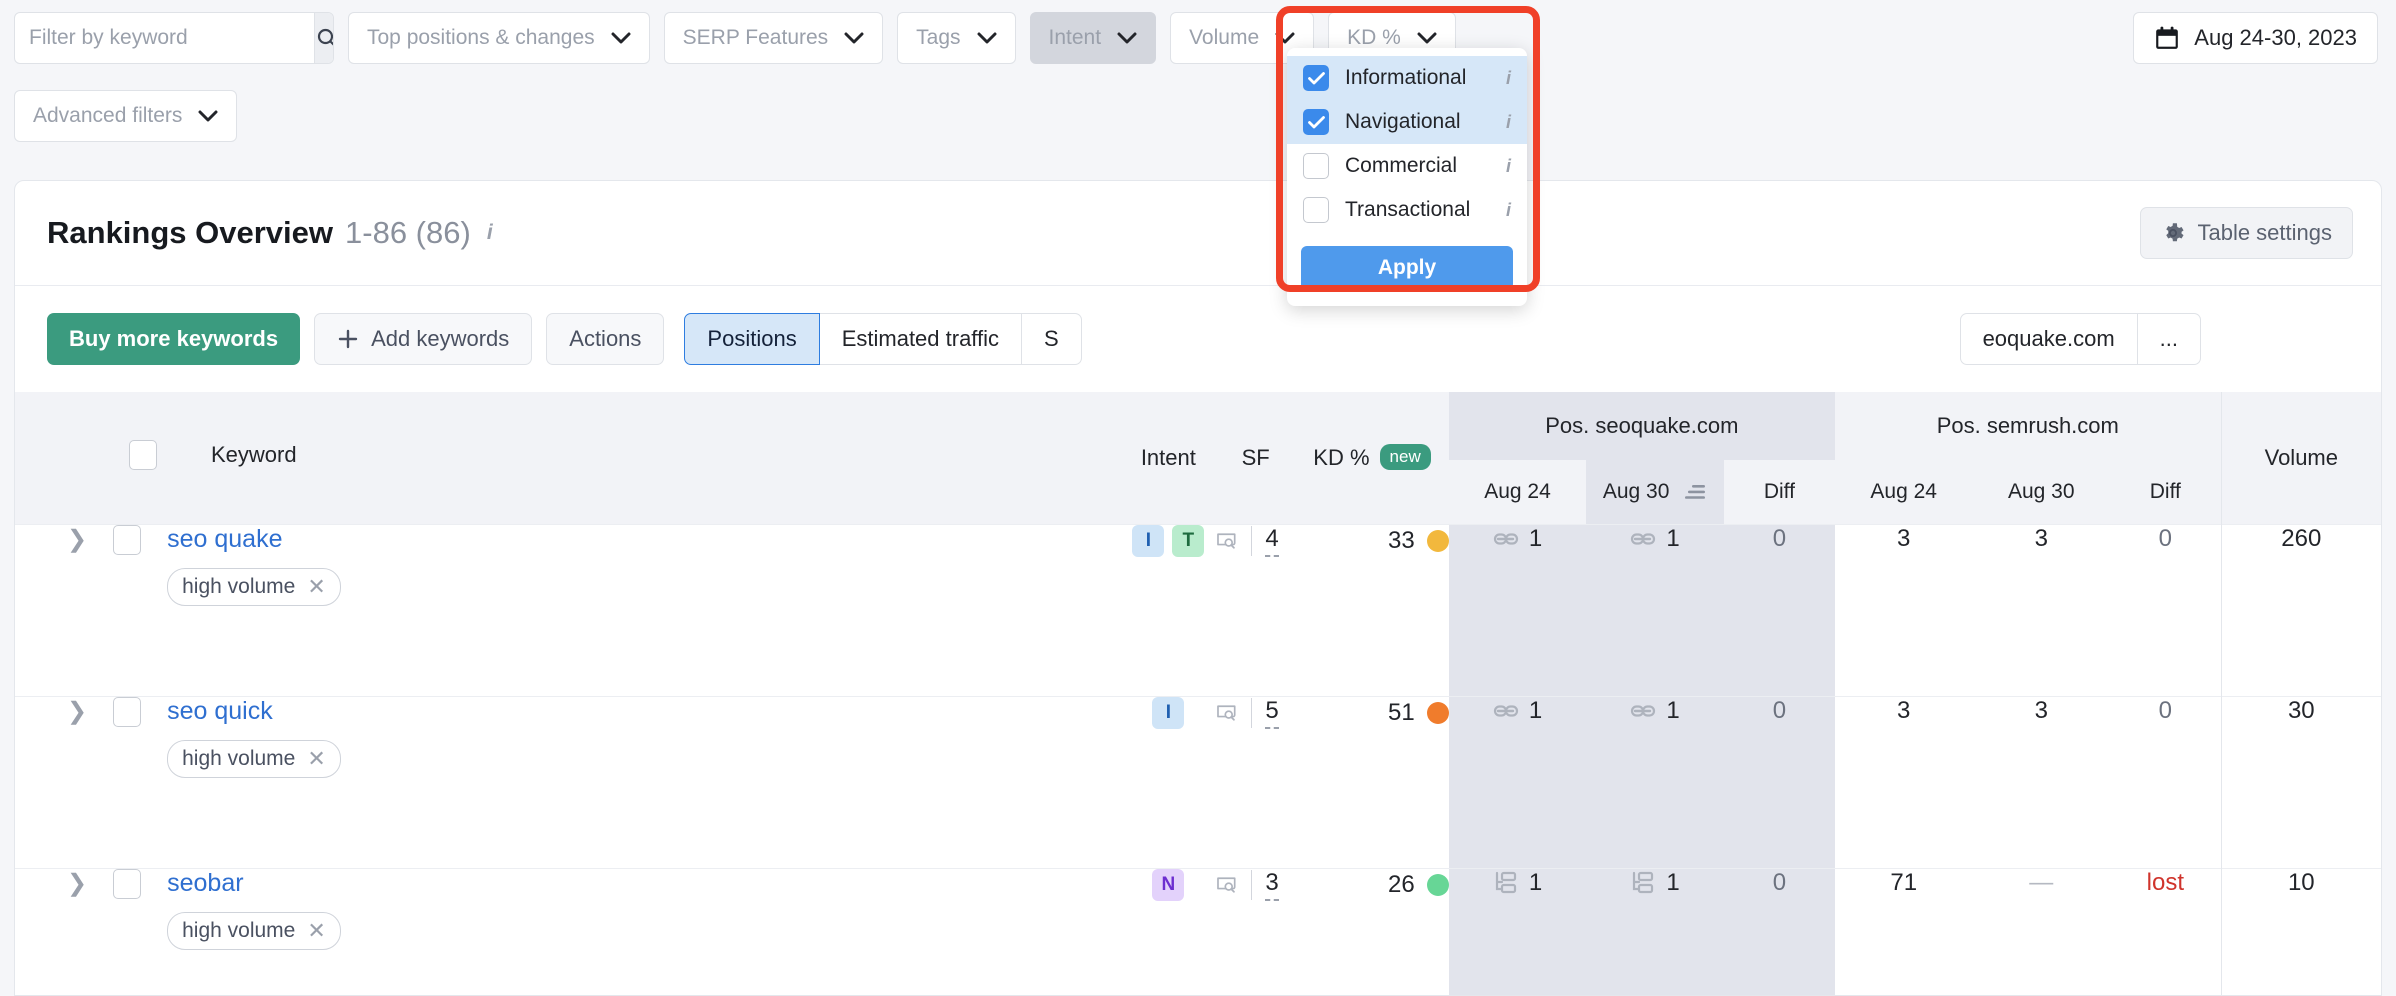 Image resolution: width=2396 pixels, height=996 pixels. What do you see at coordinates (440, 338) in the screenshot?
I see `add-keywords-label: Add keywords` at bounding box center [440, 338].